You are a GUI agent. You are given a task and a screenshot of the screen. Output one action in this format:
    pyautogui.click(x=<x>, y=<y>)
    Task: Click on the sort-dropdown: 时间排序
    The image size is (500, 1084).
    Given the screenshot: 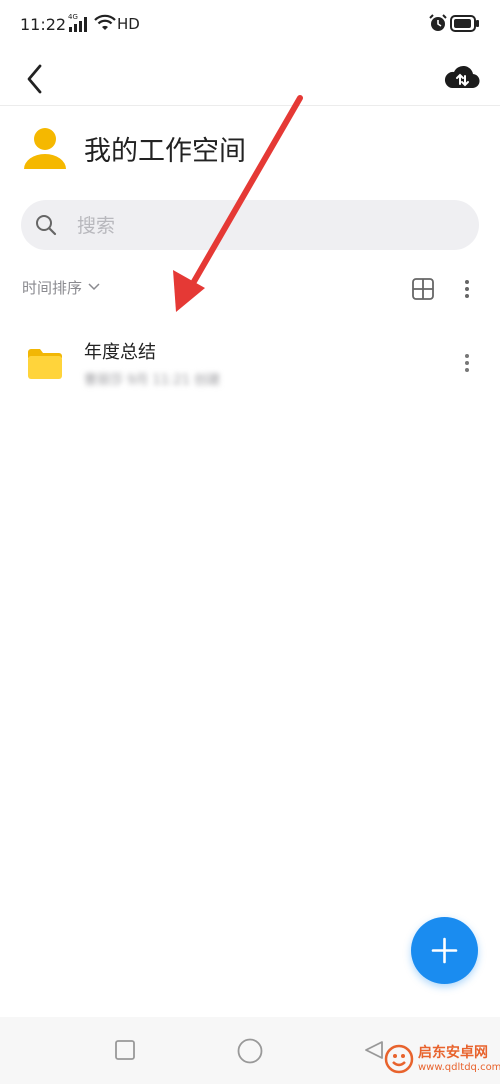 What is the action you would take?
    pyautogui.click(x=61, y=287)
    